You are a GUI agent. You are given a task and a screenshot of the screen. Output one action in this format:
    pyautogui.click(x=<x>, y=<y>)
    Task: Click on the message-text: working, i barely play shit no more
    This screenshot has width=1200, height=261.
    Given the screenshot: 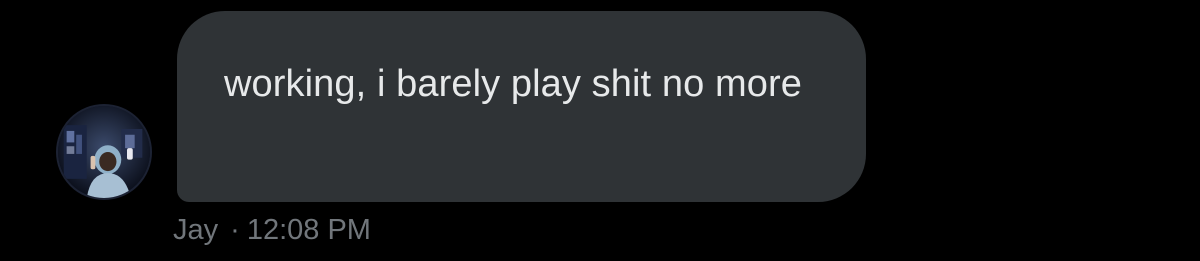 What is the action you would take?
    pyautogui.click(x=513, y=84)
    